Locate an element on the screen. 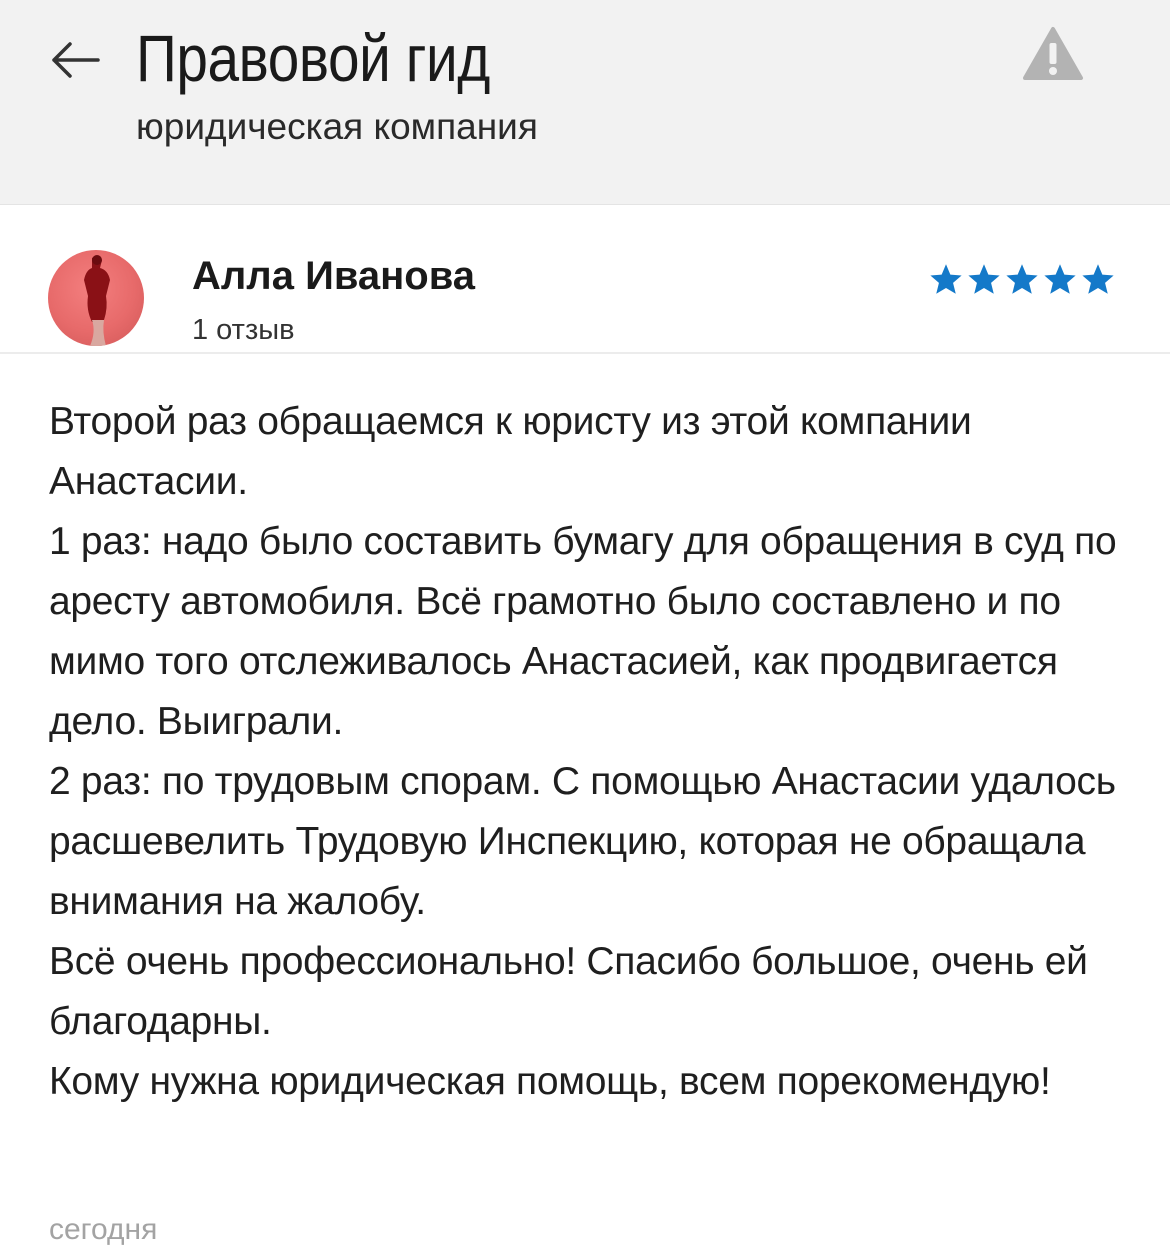 This screenshot has width=1170, height=1257. avatar is located at coordinates (96, 298).